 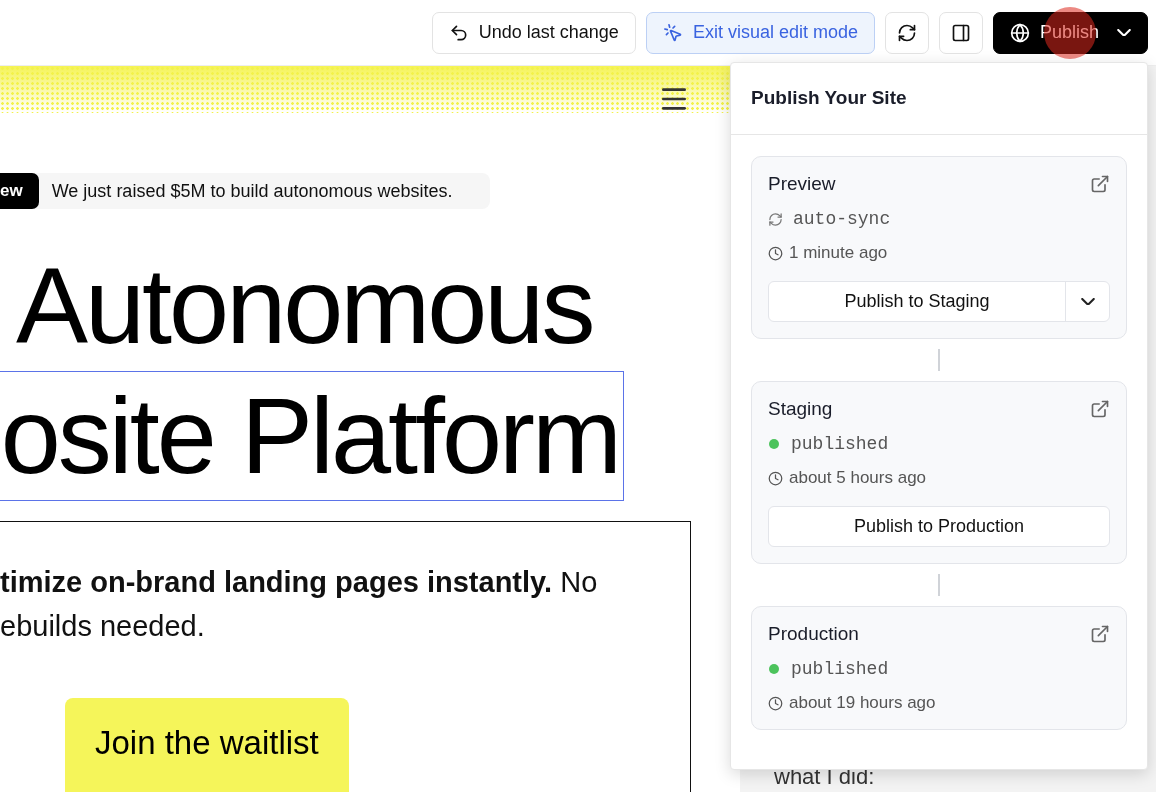 I want to click on hero-subtitle-line: timize on-brand landing pages instantly. No, so click(x=299, y=582).